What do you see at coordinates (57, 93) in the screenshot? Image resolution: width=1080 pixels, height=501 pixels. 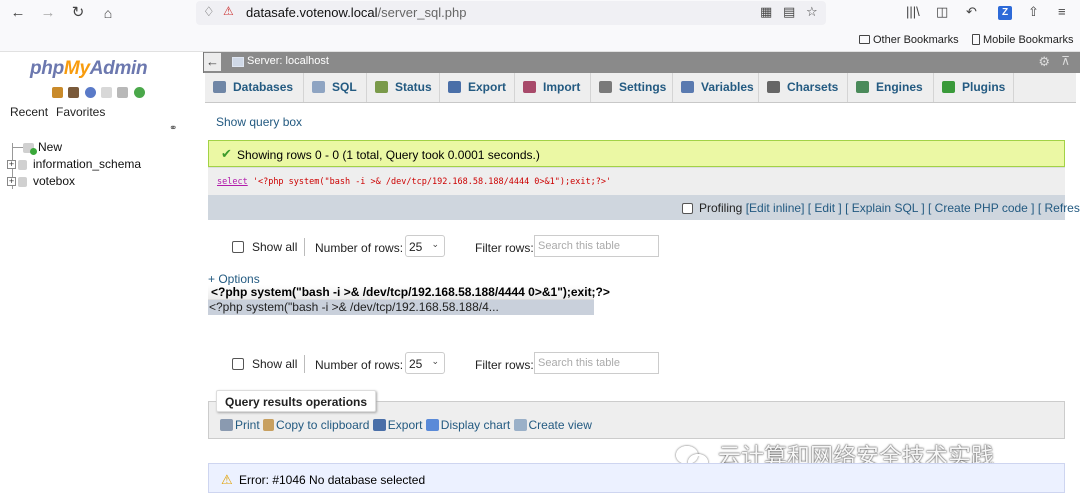 I see `home-icon` at bounding box center [57, 93].